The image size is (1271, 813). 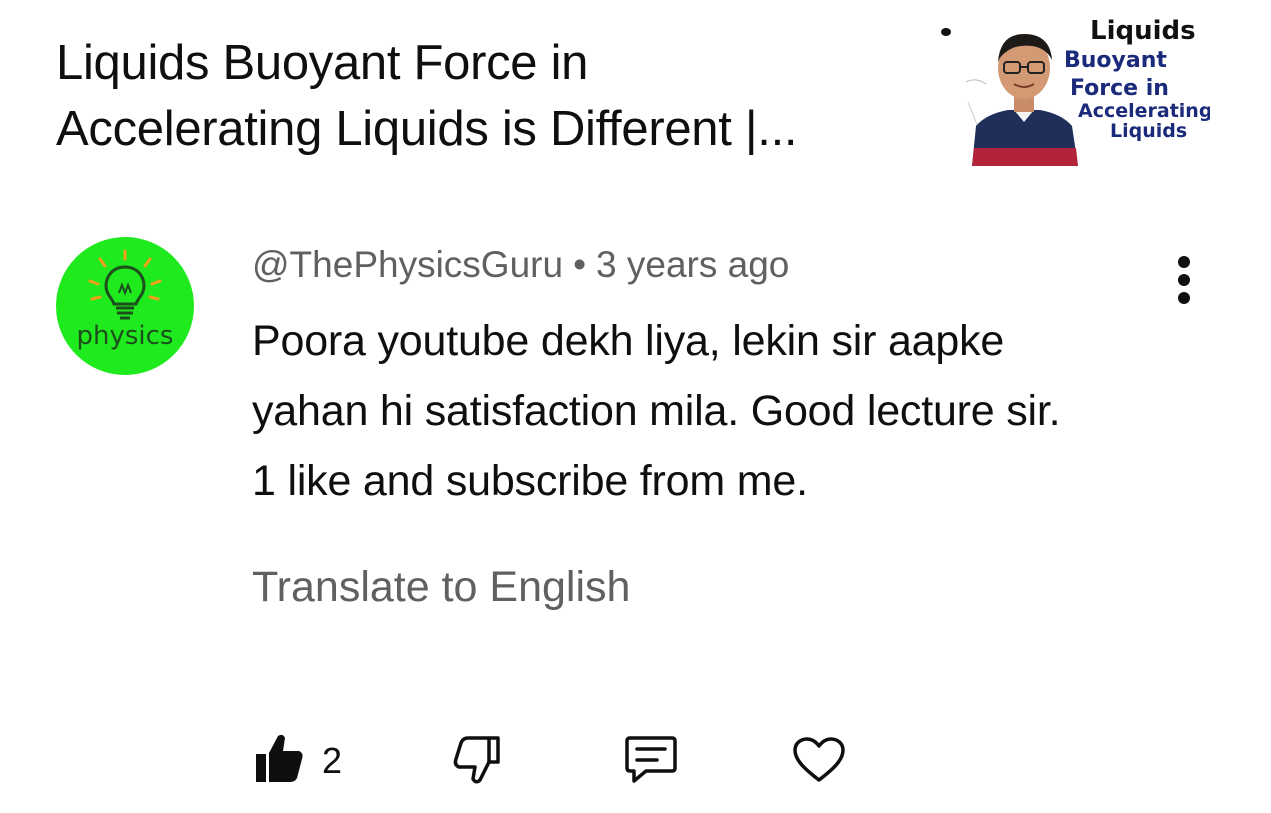 I want to click on comment-text-line-3: 1 like and subscribe from me., so click(x=530, y=481).